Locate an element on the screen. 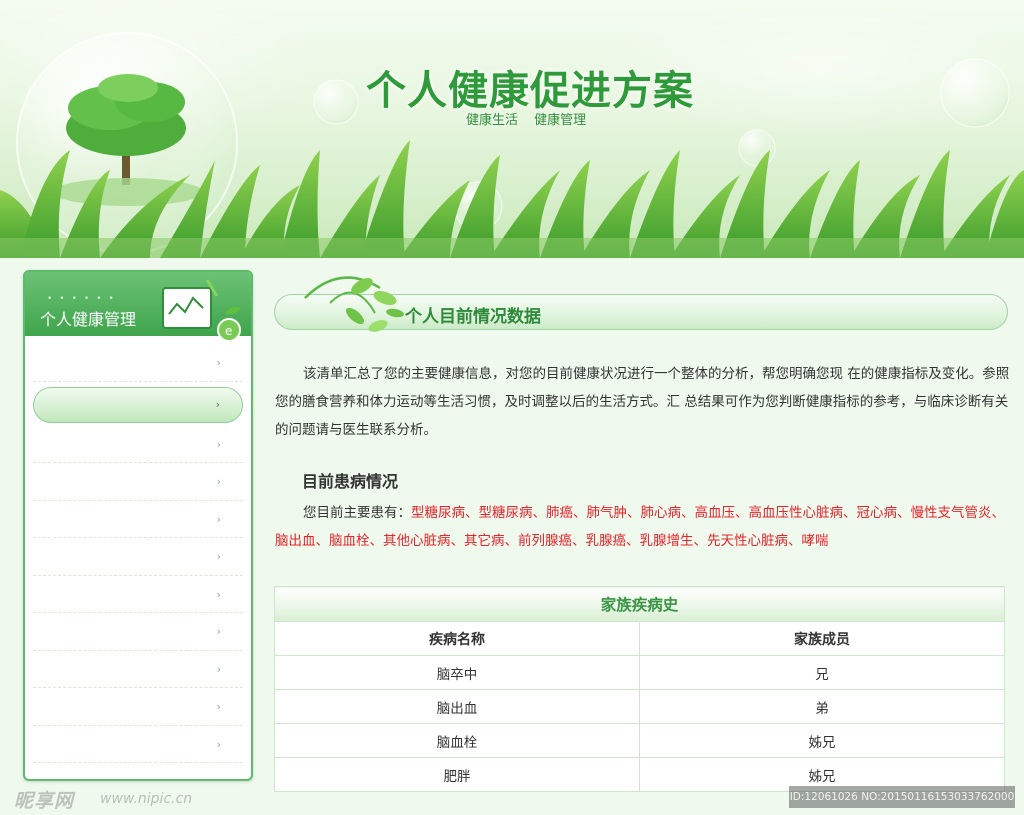 The image size is (1024, 815). leaf-sprig-icon is located at coordinates (354, 304).